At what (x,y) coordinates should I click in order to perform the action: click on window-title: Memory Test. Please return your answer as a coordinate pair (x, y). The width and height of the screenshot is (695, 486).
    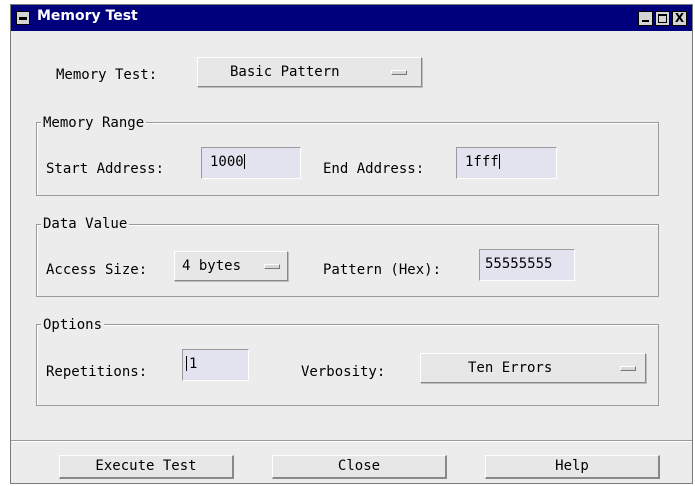
    Looking at the image, I should click on (87, 16).